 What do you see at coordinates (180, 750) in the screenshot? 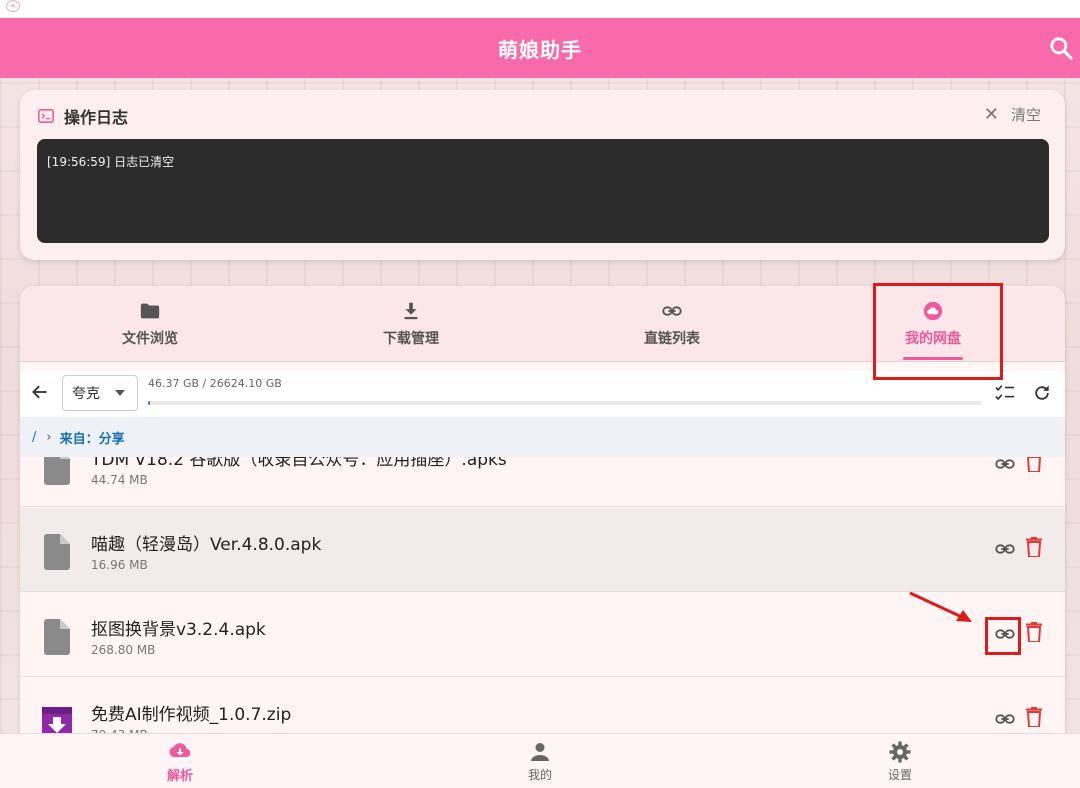
I see `cloud-download-icon` at bounding box center [180, 750].